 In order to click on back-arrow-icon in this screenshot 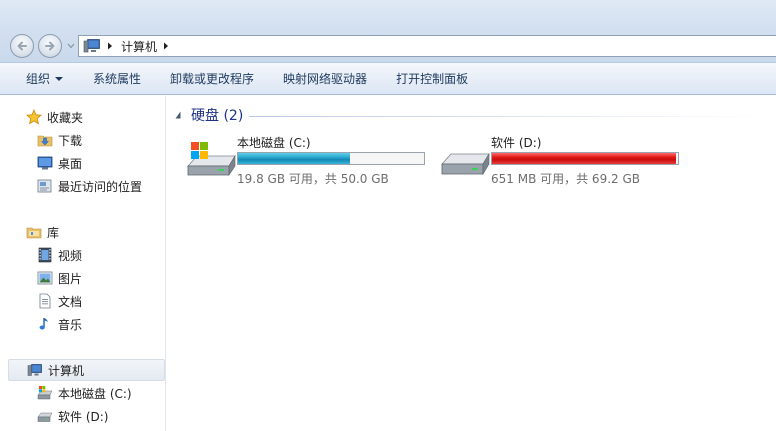, I will do `click(22, 46)`.